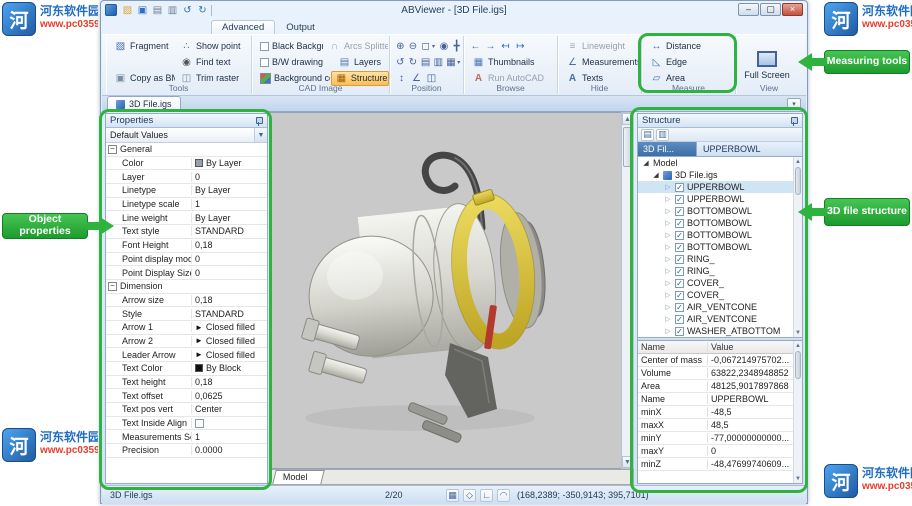 This screenshot has height=506, width=912. Describe the element at coordinates (229, 437) in the screenshot. I see `property-value: 1` at that location.